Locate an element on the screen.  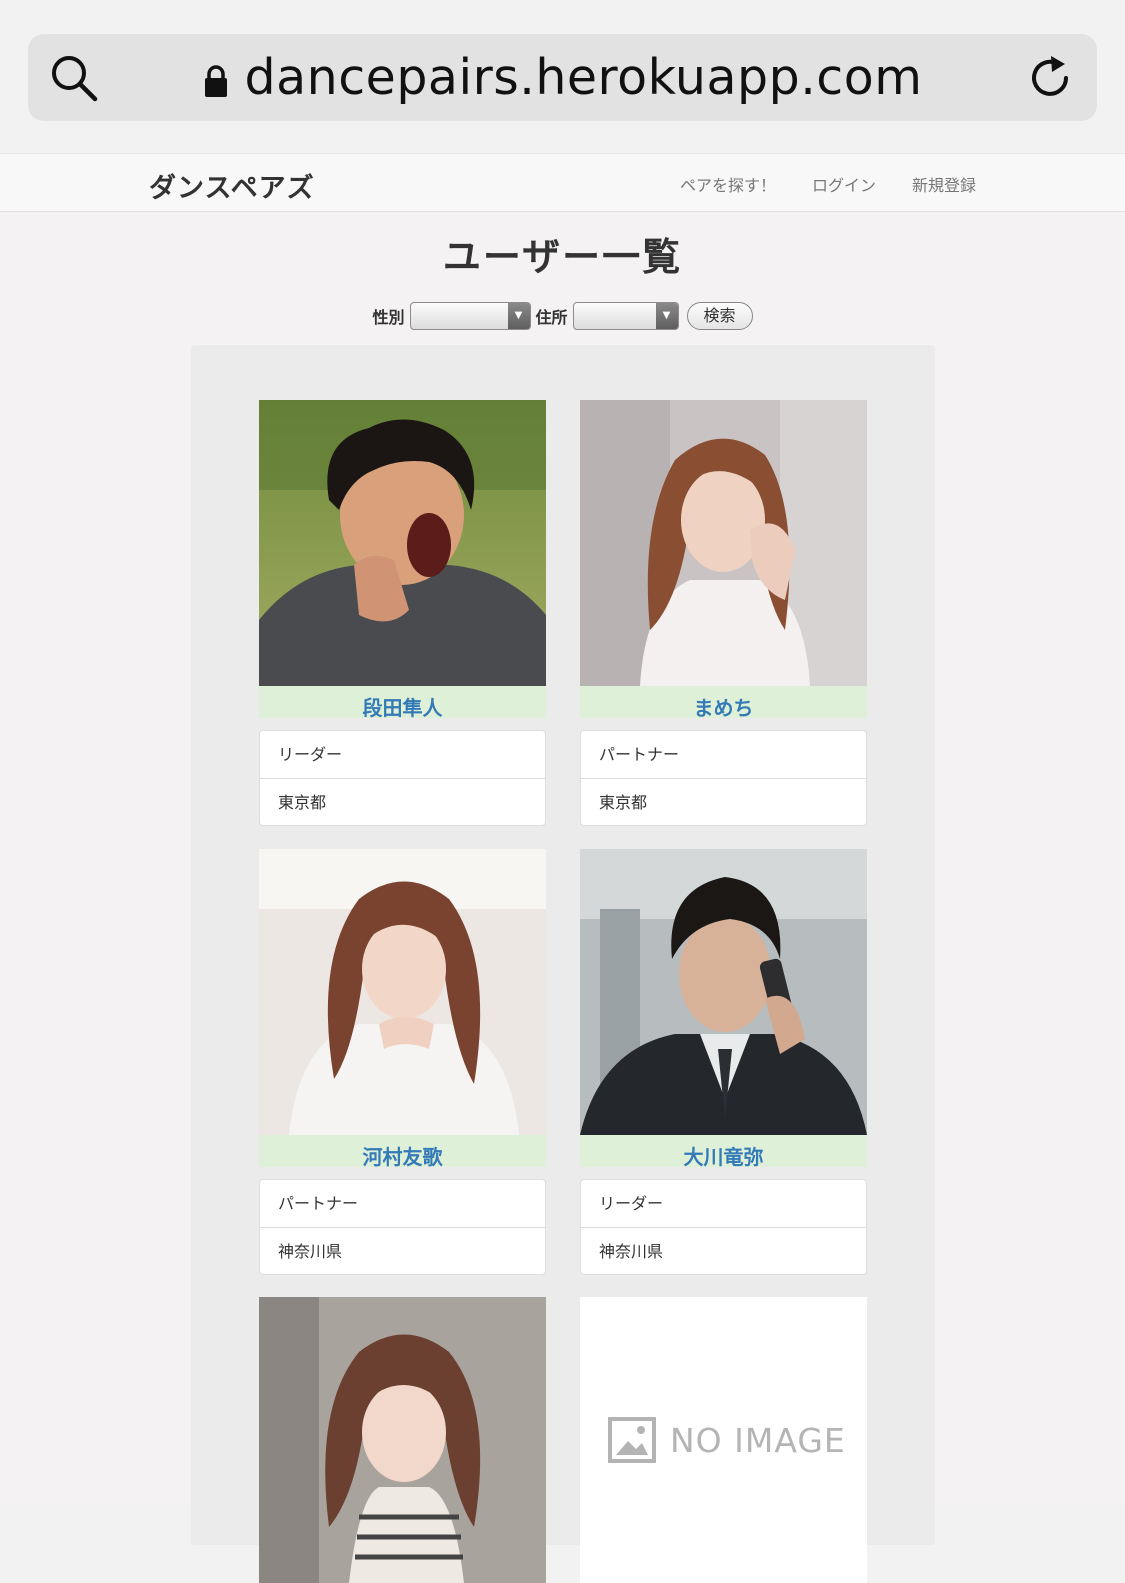
user-info-list: パートナー 東京都 is located at coordinates (723, 778).